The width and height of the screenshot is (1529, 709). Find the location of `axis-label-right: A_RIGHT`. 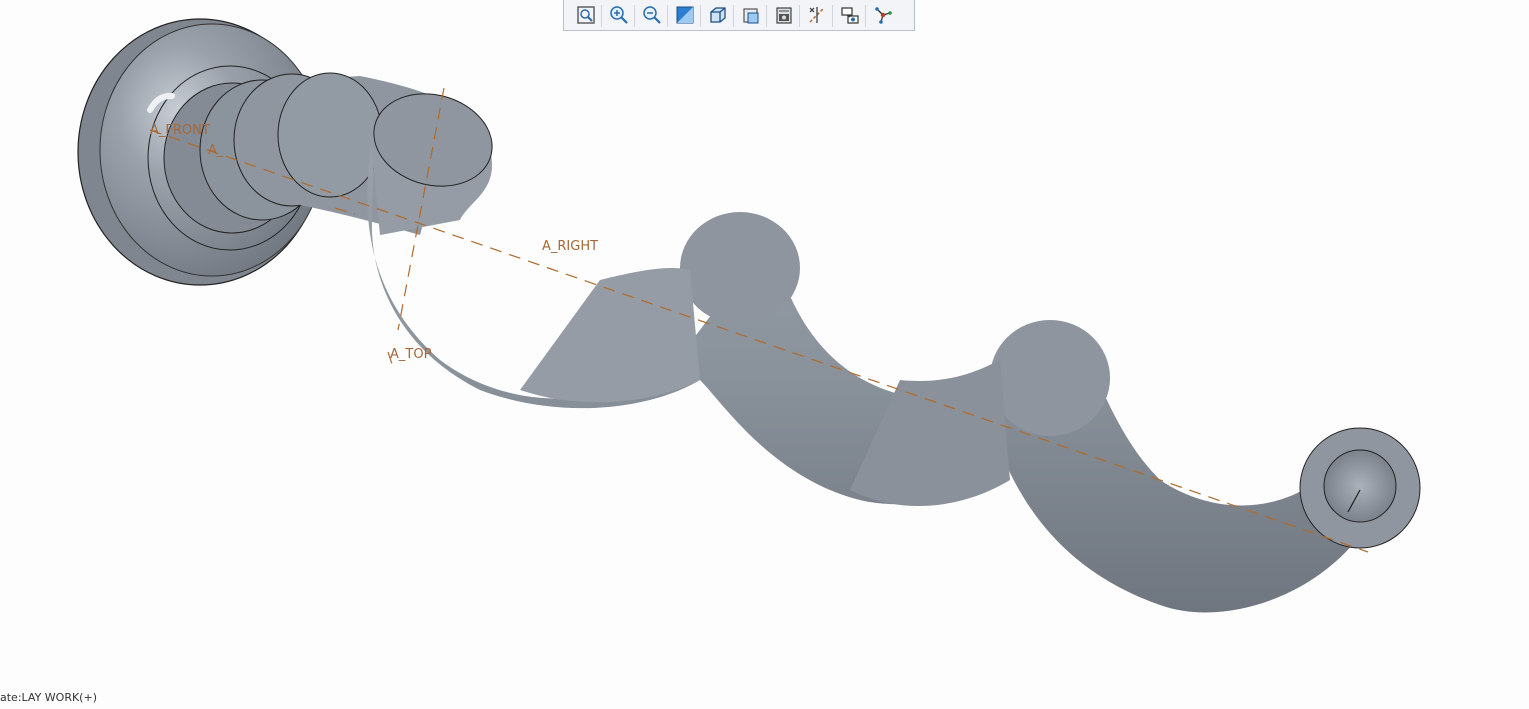

axis-label-right: A_RIGHT is located at coordinates (570, 246).